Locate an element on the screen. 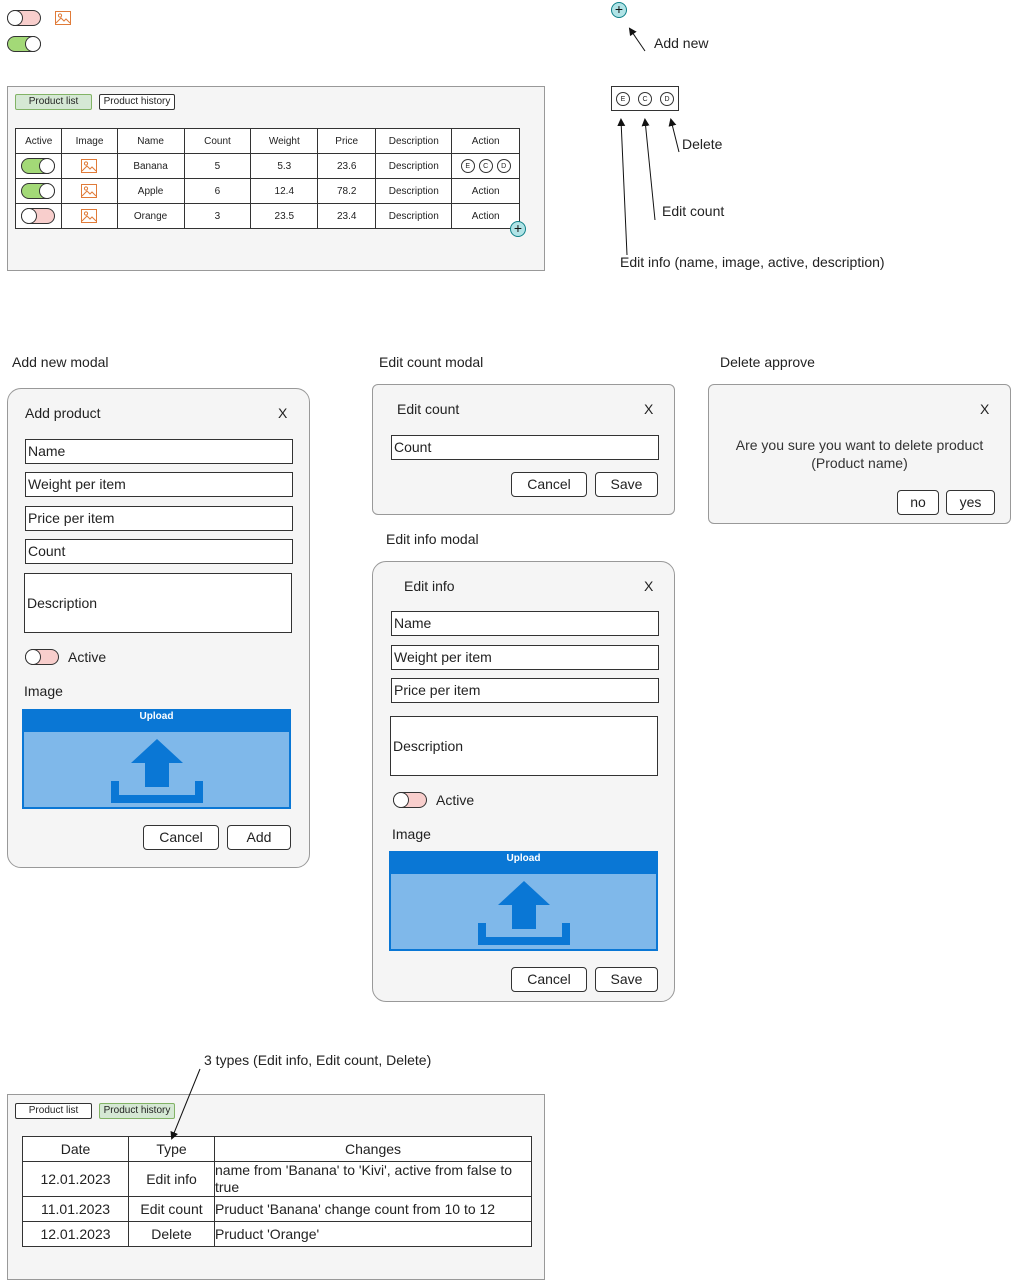  modal-title: Add product is located at coordinates (63, 413).